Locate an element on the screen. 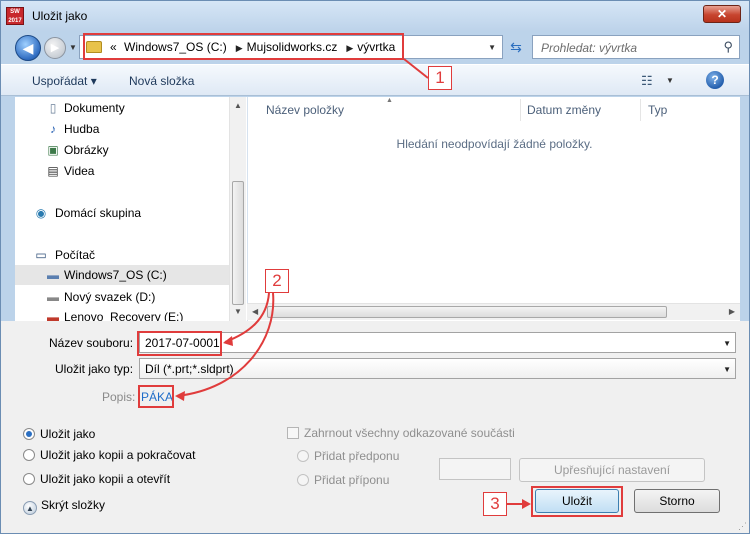 The image size is (750, 535). music-icon: ♪ is located at coordinates (53, 129).